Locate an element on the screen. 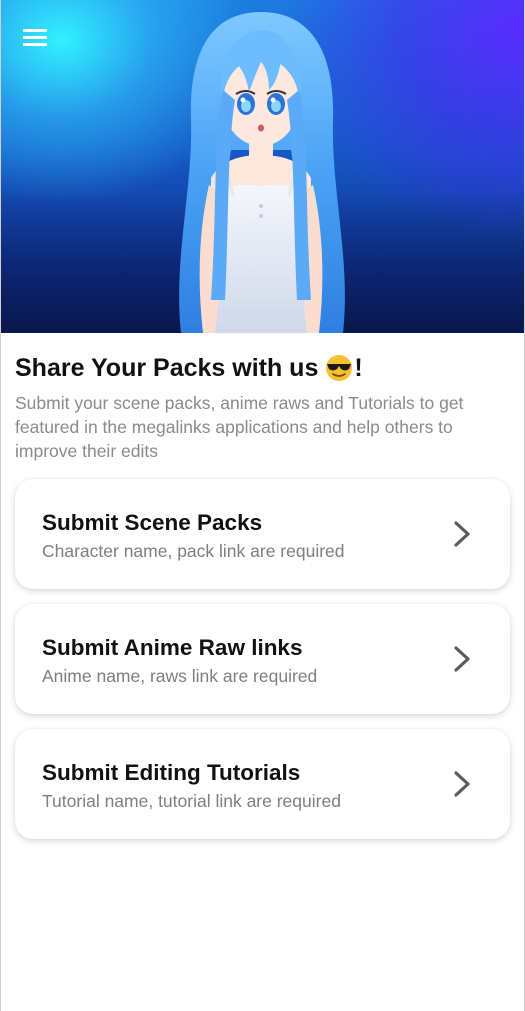 This screenshot has height=1011, width=525. card-title: Submit Anime Raw links is located at coordinates (172, 647).